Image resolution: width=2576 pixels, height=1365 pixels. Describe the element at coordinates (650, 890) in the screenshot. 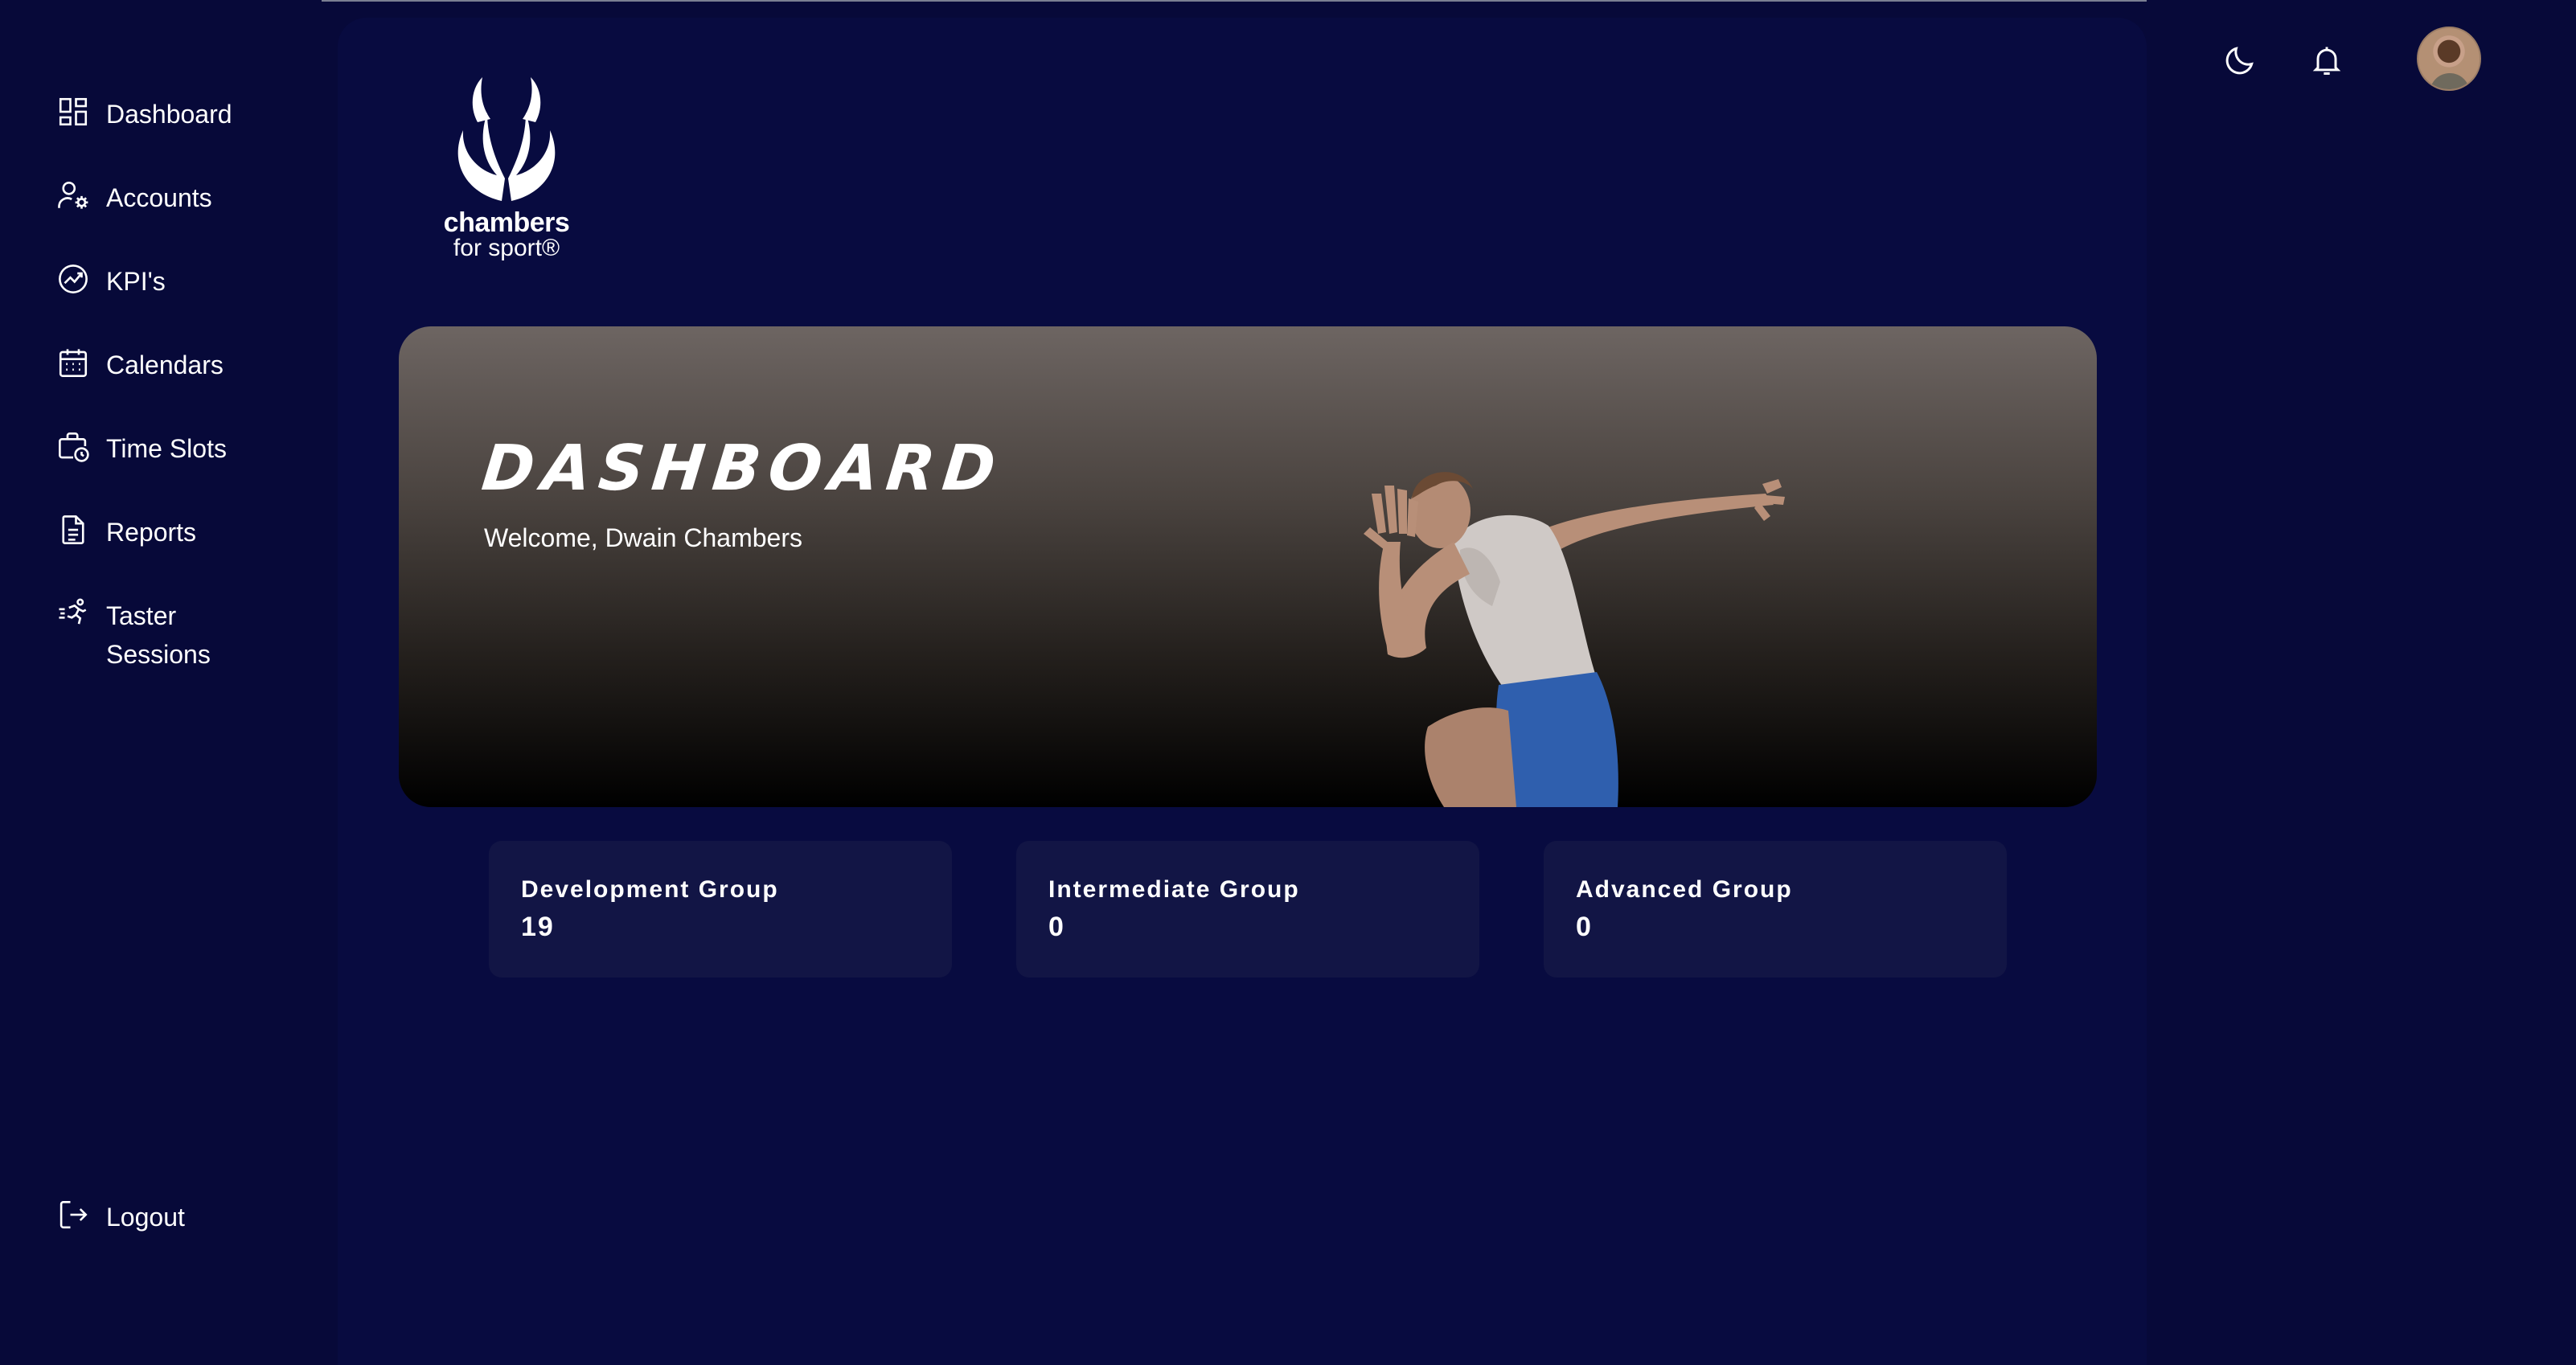

I see `stat-card-label: Development Group` at that location.